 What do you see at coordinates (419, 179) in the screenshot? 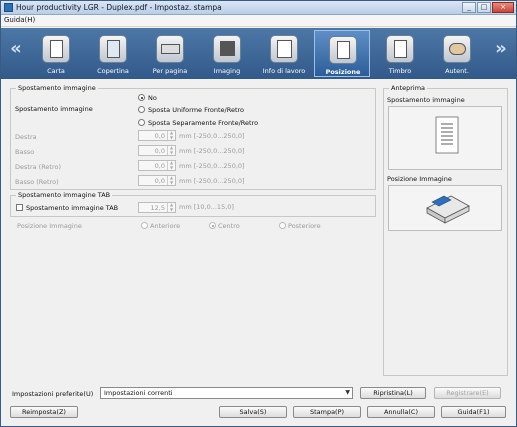
I see `preview-position-label: Posizione Immagine` at bounding box center [419, 179].